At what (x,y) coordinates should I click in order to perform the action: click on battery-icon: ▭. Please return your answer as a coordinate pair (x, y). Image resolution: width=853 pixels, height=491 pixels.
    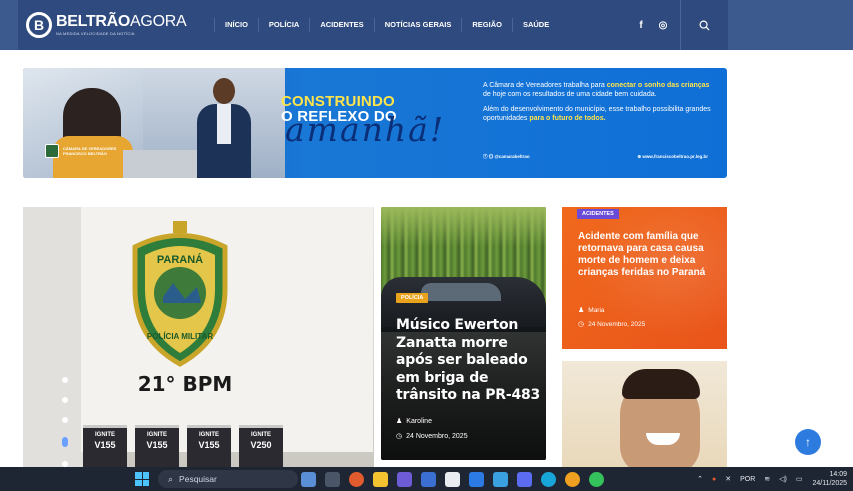
    Looking at the image, I should click on (799, 479).